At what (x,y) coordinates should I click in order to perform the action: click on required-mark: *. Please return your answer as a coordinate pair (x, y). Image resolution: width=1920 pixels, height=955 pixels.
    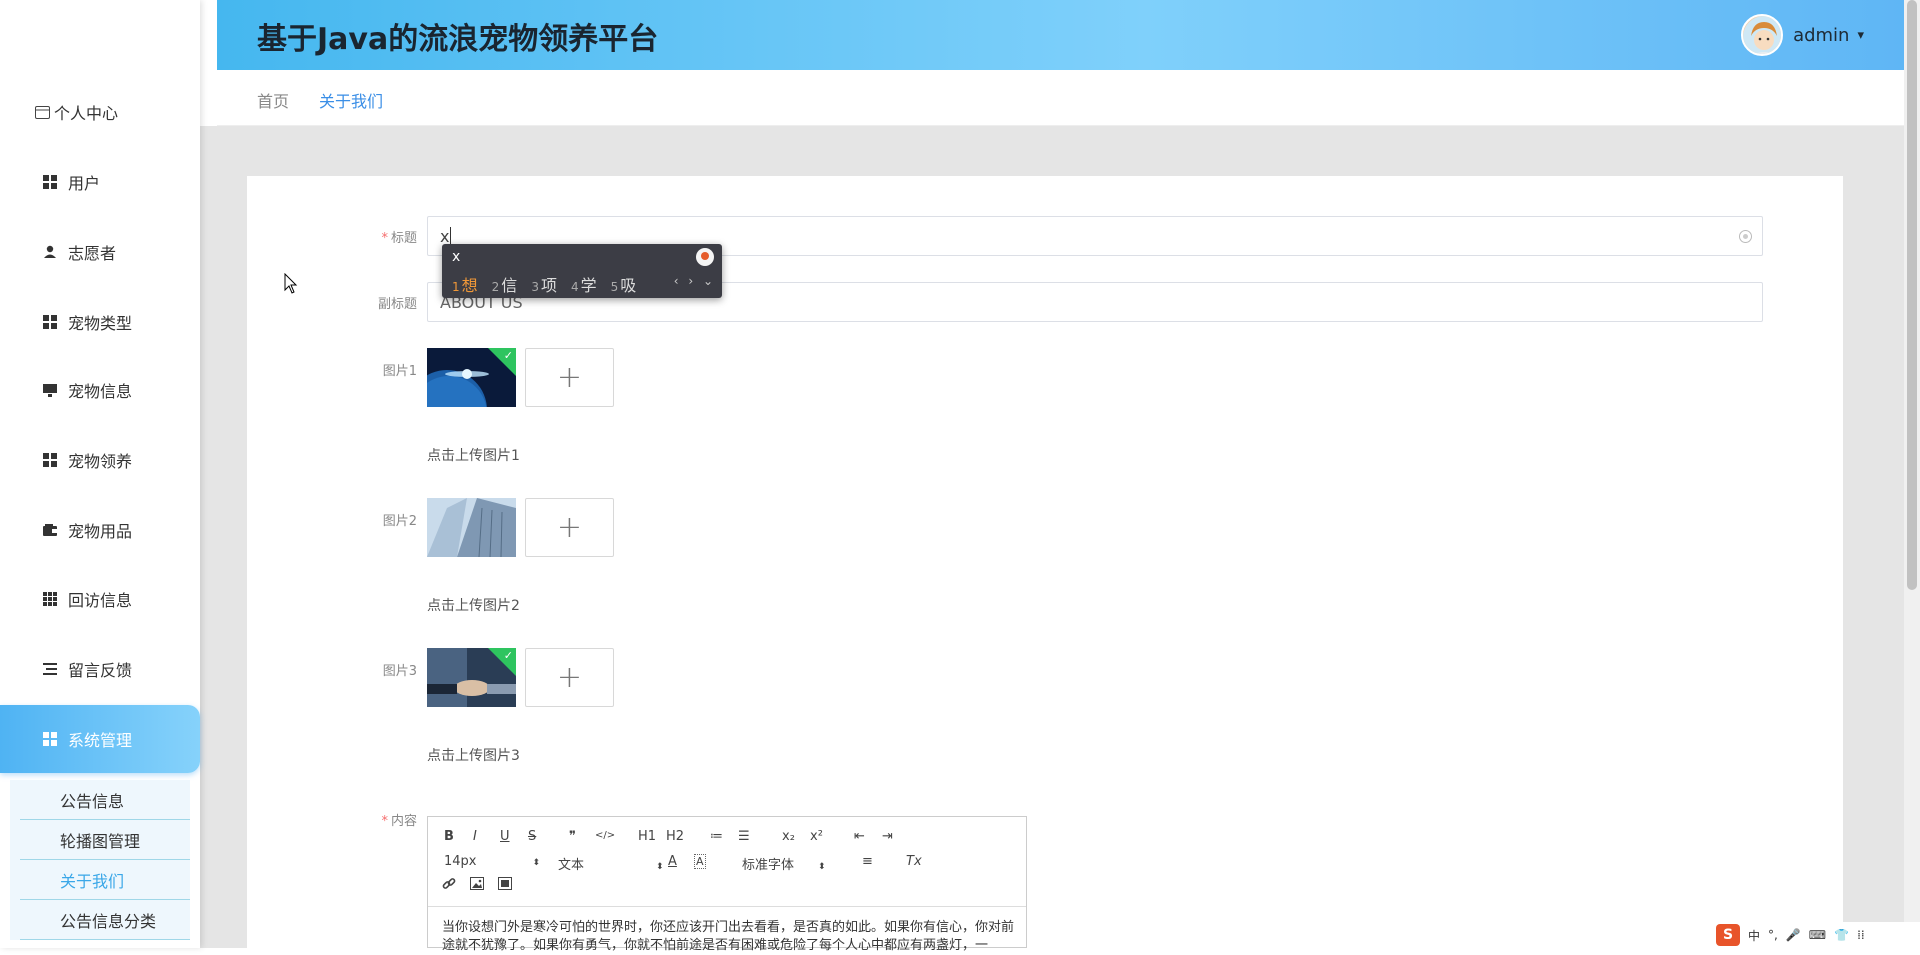
    Looking at the image, I should click on (384, 238).